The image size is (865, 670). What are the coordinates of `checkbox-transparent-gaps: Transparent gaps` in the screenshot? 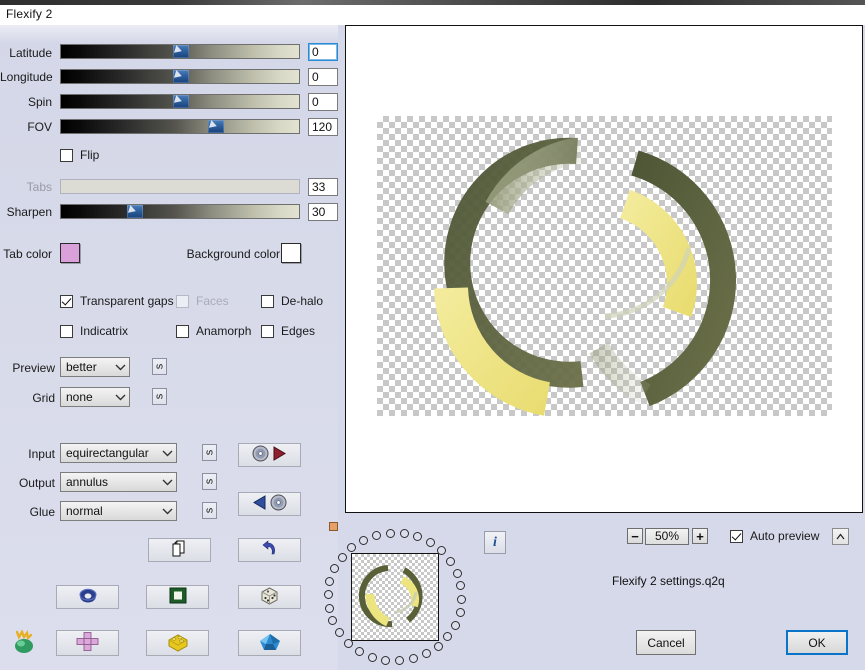 It's located at (117, 301).